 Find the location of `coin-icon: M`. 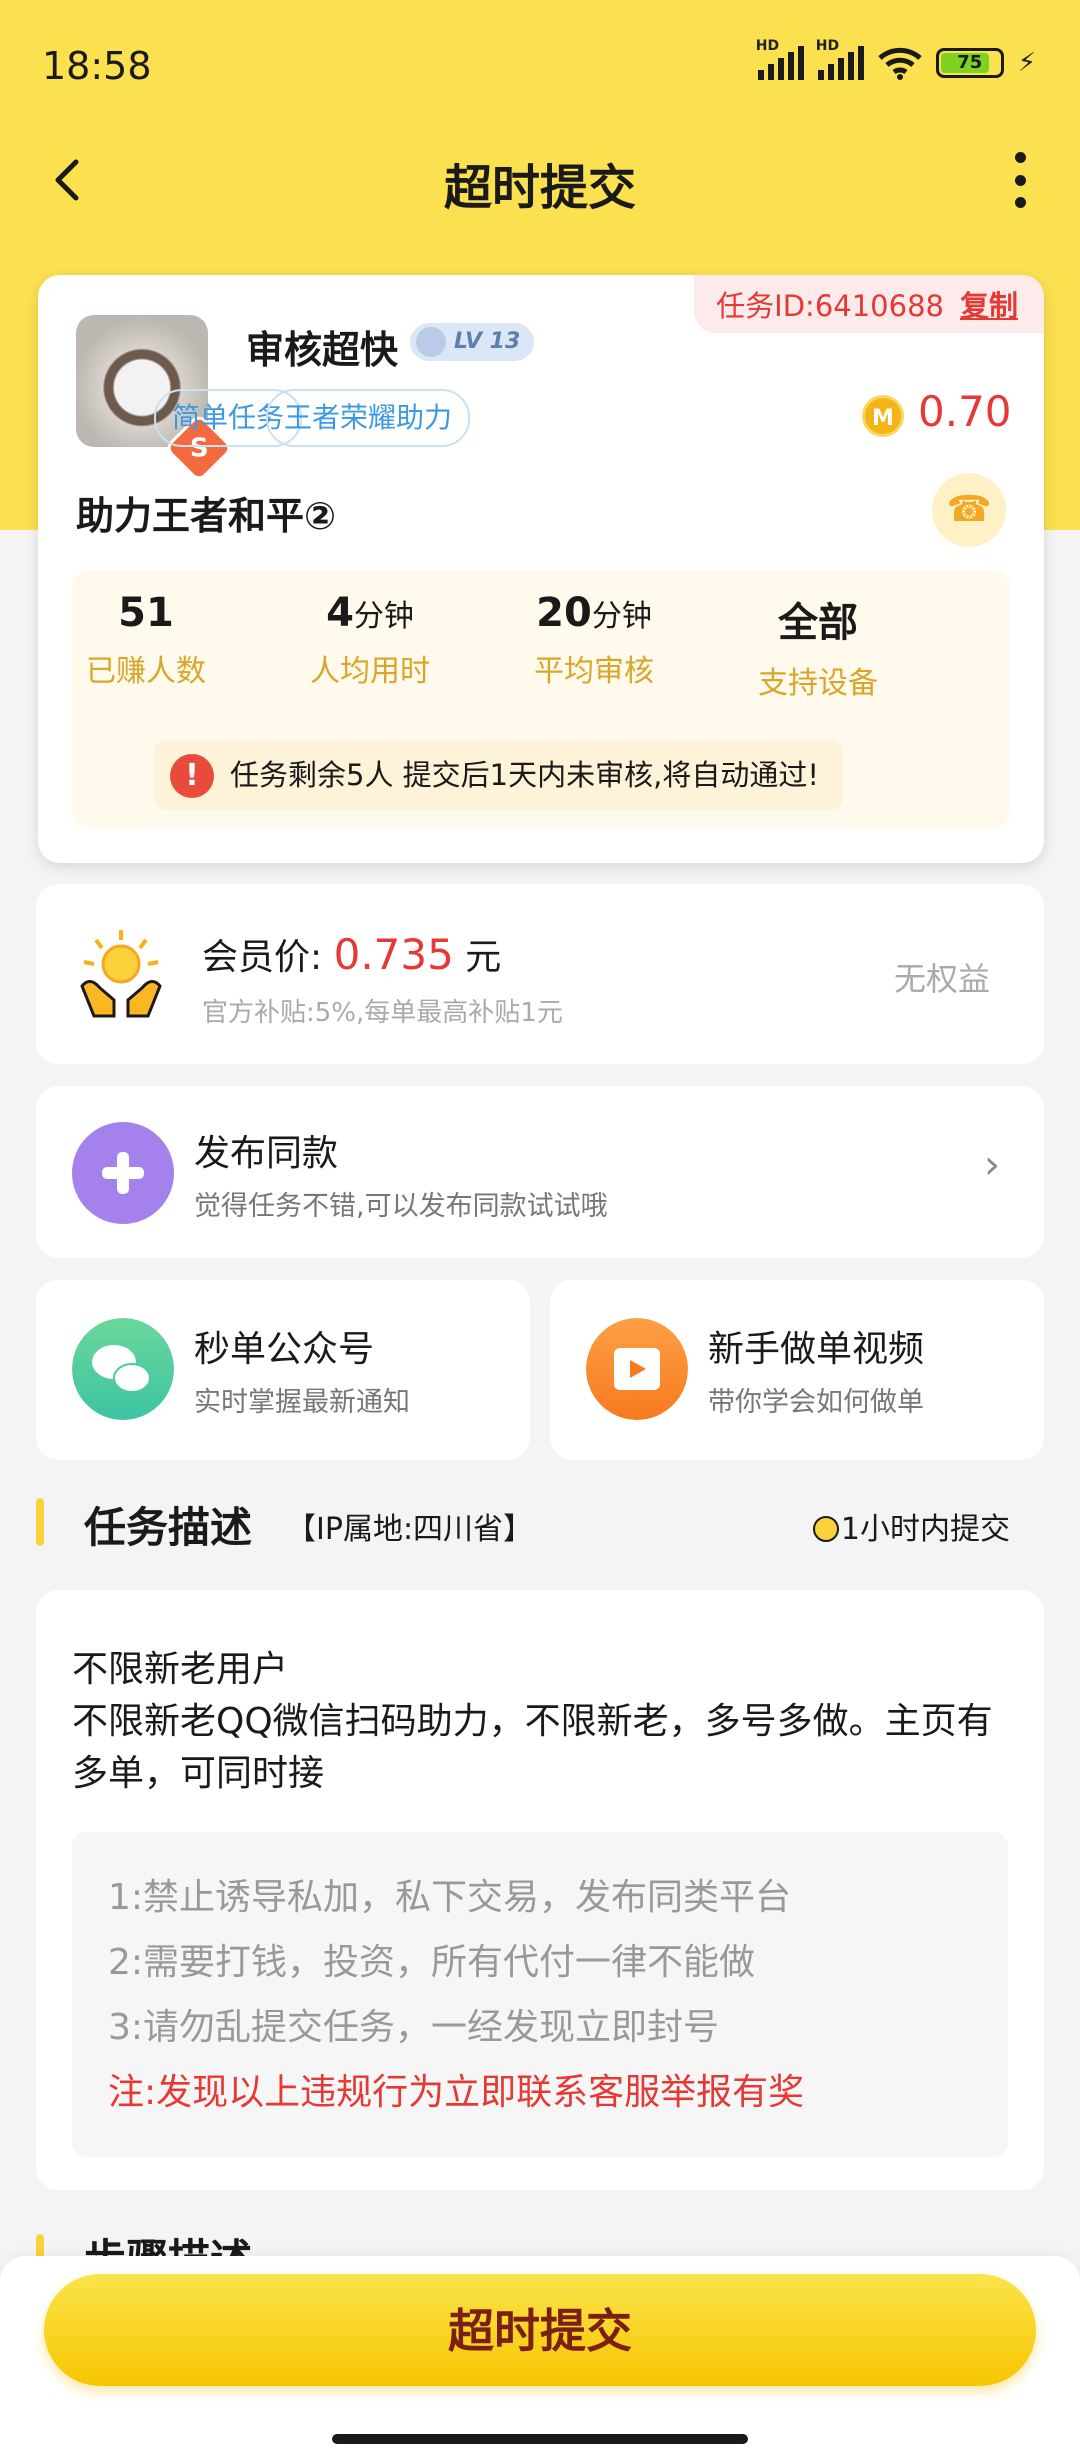

coin-icon: M is located at coordinates (883, 416).